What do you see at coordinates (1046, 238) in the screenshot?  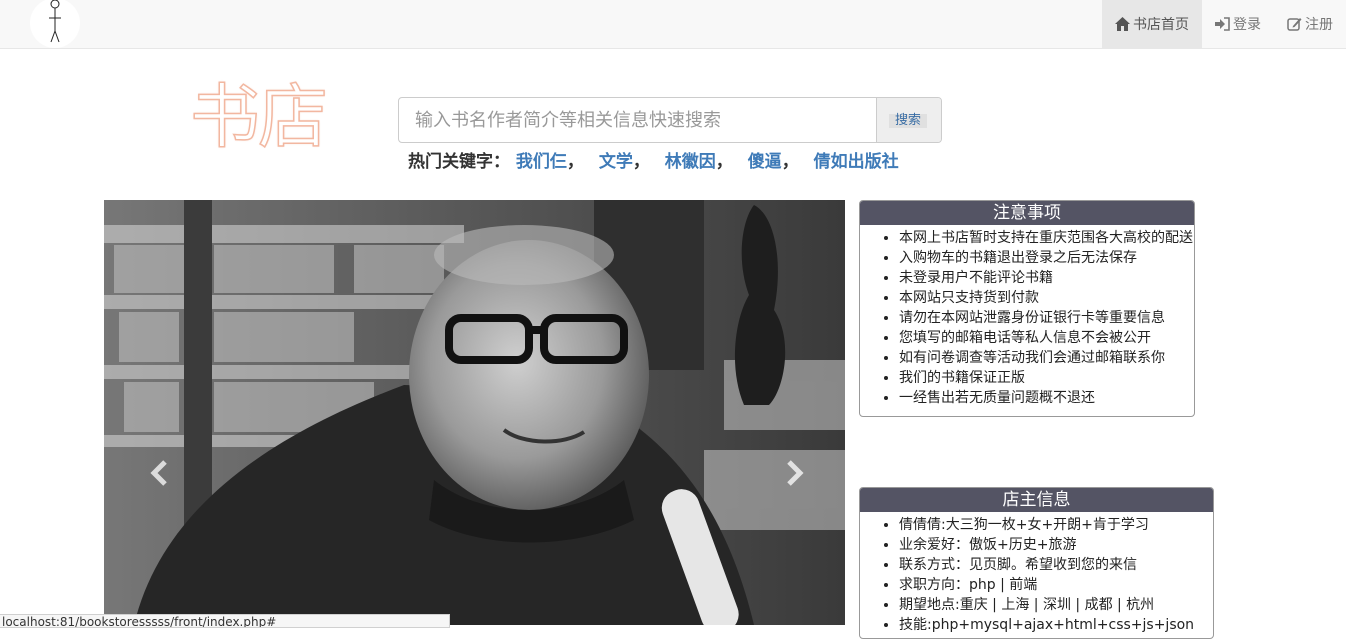 I see `list-item: 本网上书店暂时支持在重庆范围各大高校的配送` at bounding box center [1046, 238].